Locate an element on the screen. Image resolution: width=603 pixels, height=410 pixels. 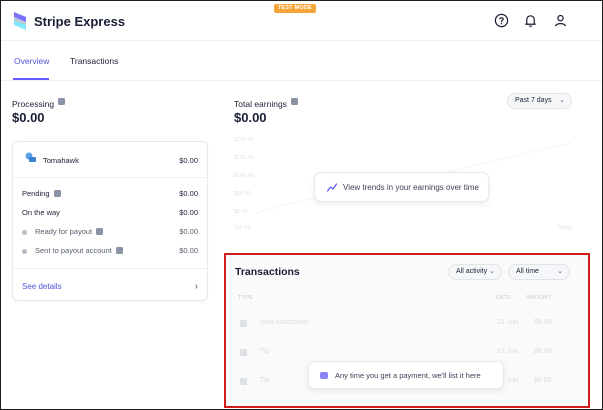
earnings-trend-tooltip: View trends in your earnings over time is located at coordinates (401, 187).